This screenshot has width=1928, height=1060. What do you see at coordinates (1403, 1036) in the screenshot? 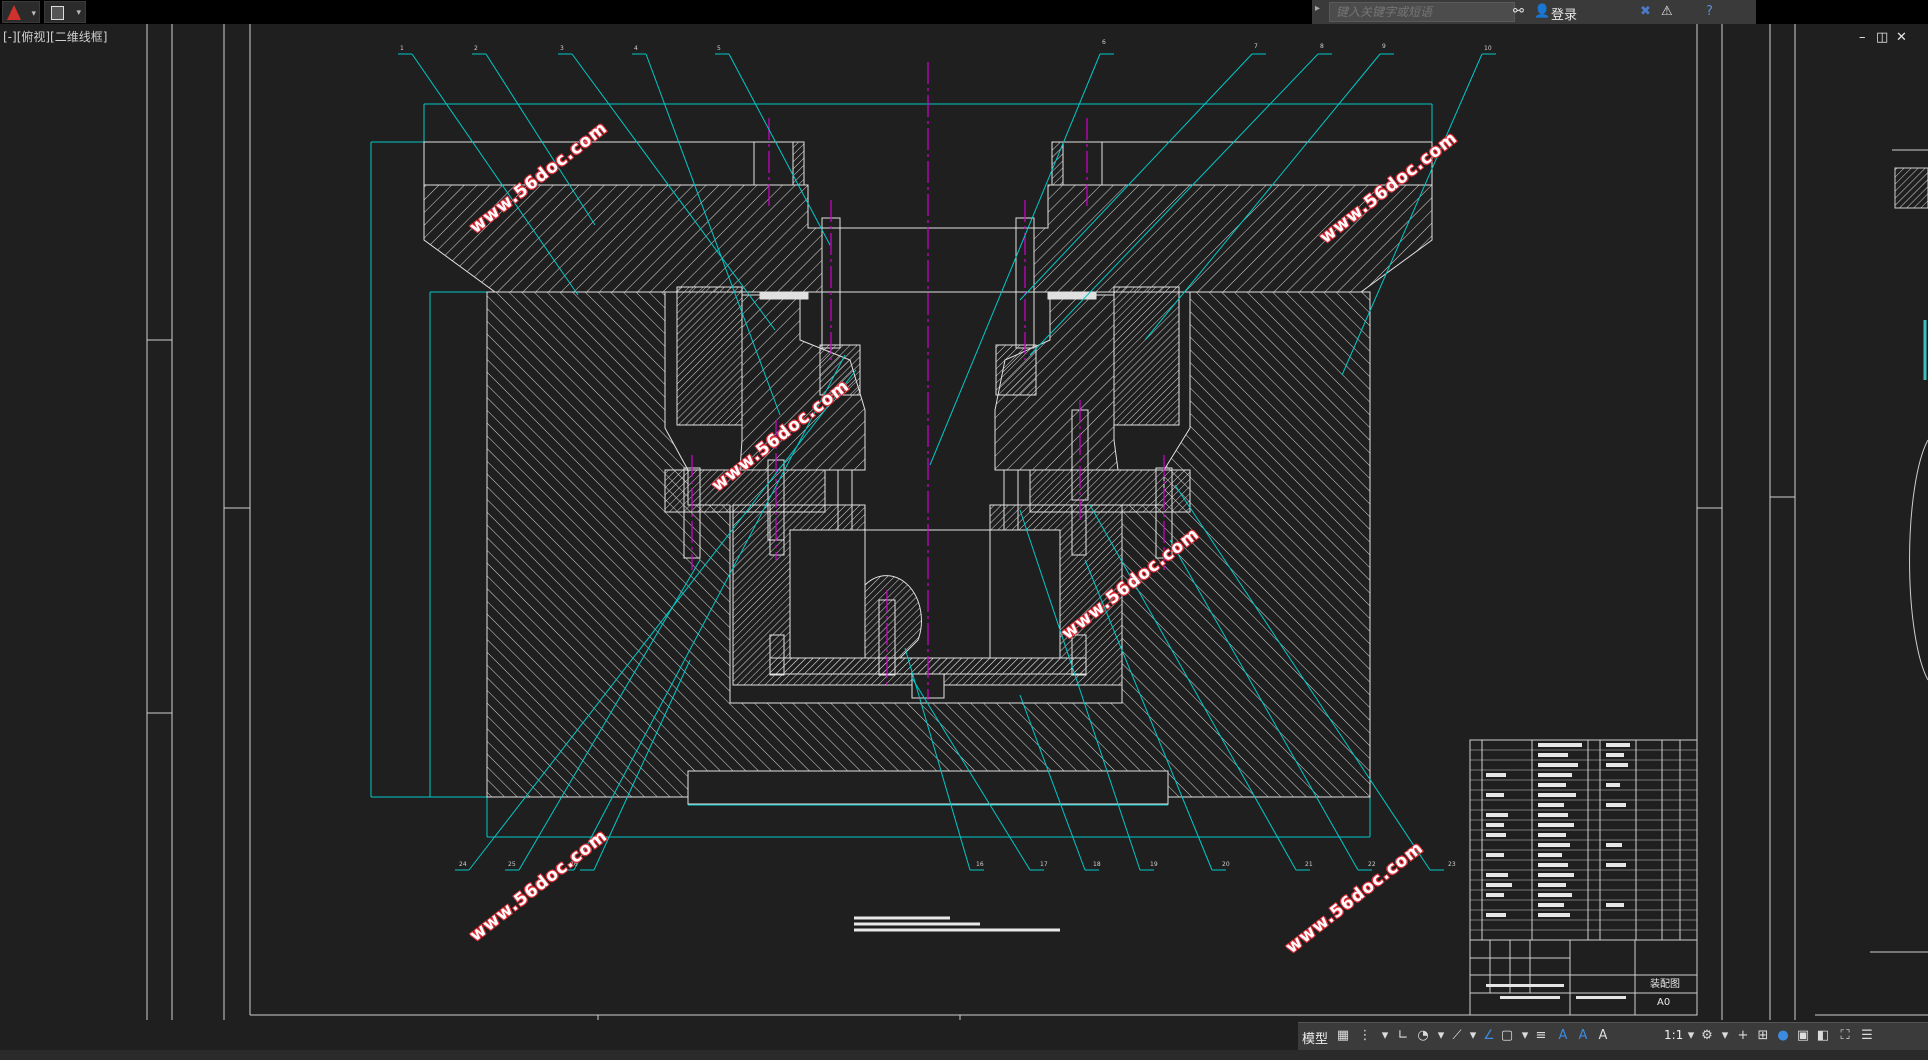
I see `ortho-icon: ∟` at bounding box center [1403, 1036].